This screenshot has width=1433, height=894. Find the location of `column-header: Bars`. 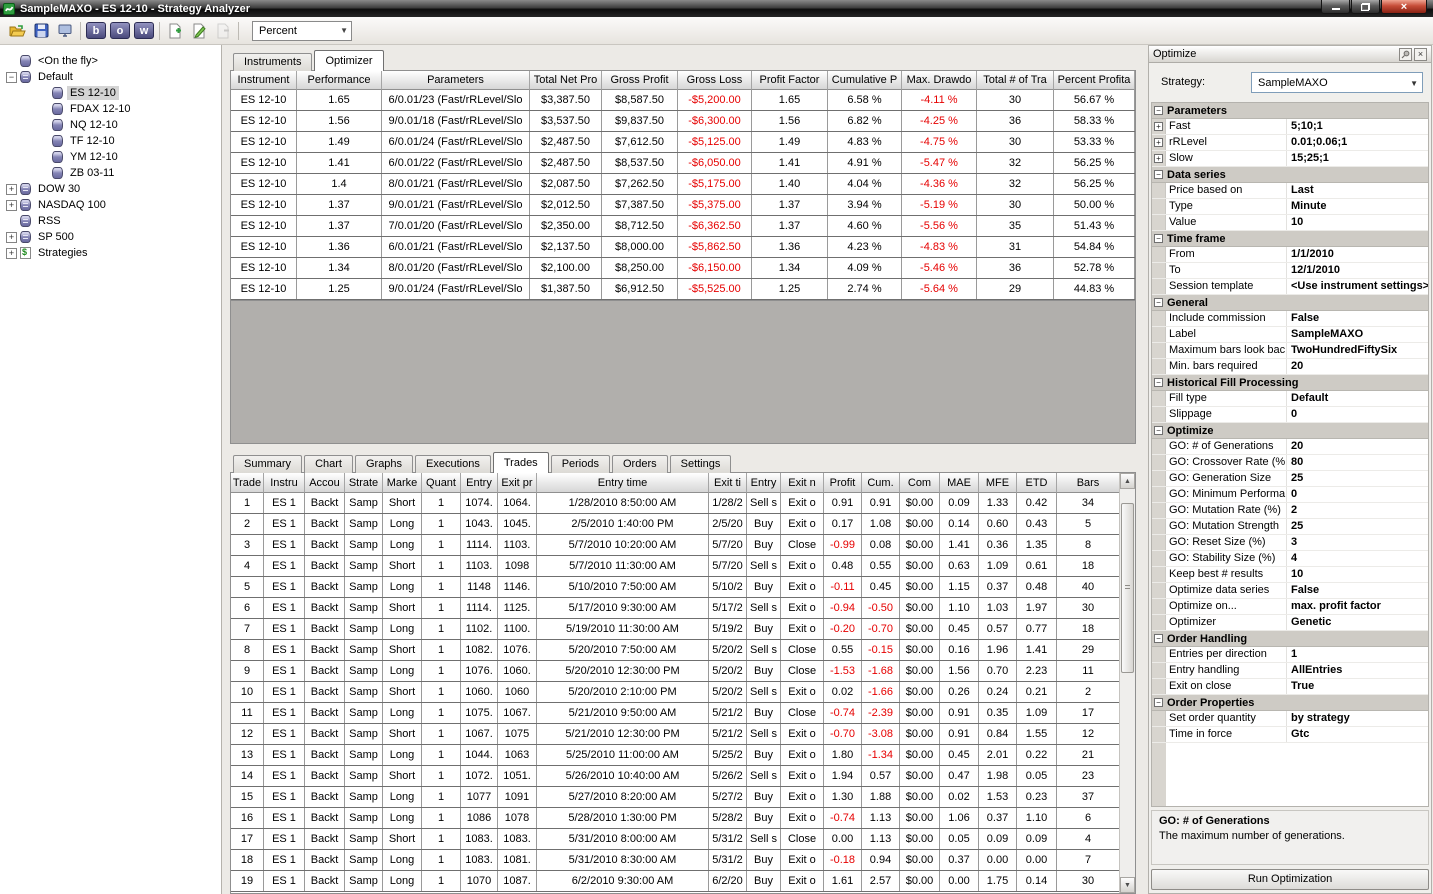

column-header: Bars is located at coordinates (1088, 483).